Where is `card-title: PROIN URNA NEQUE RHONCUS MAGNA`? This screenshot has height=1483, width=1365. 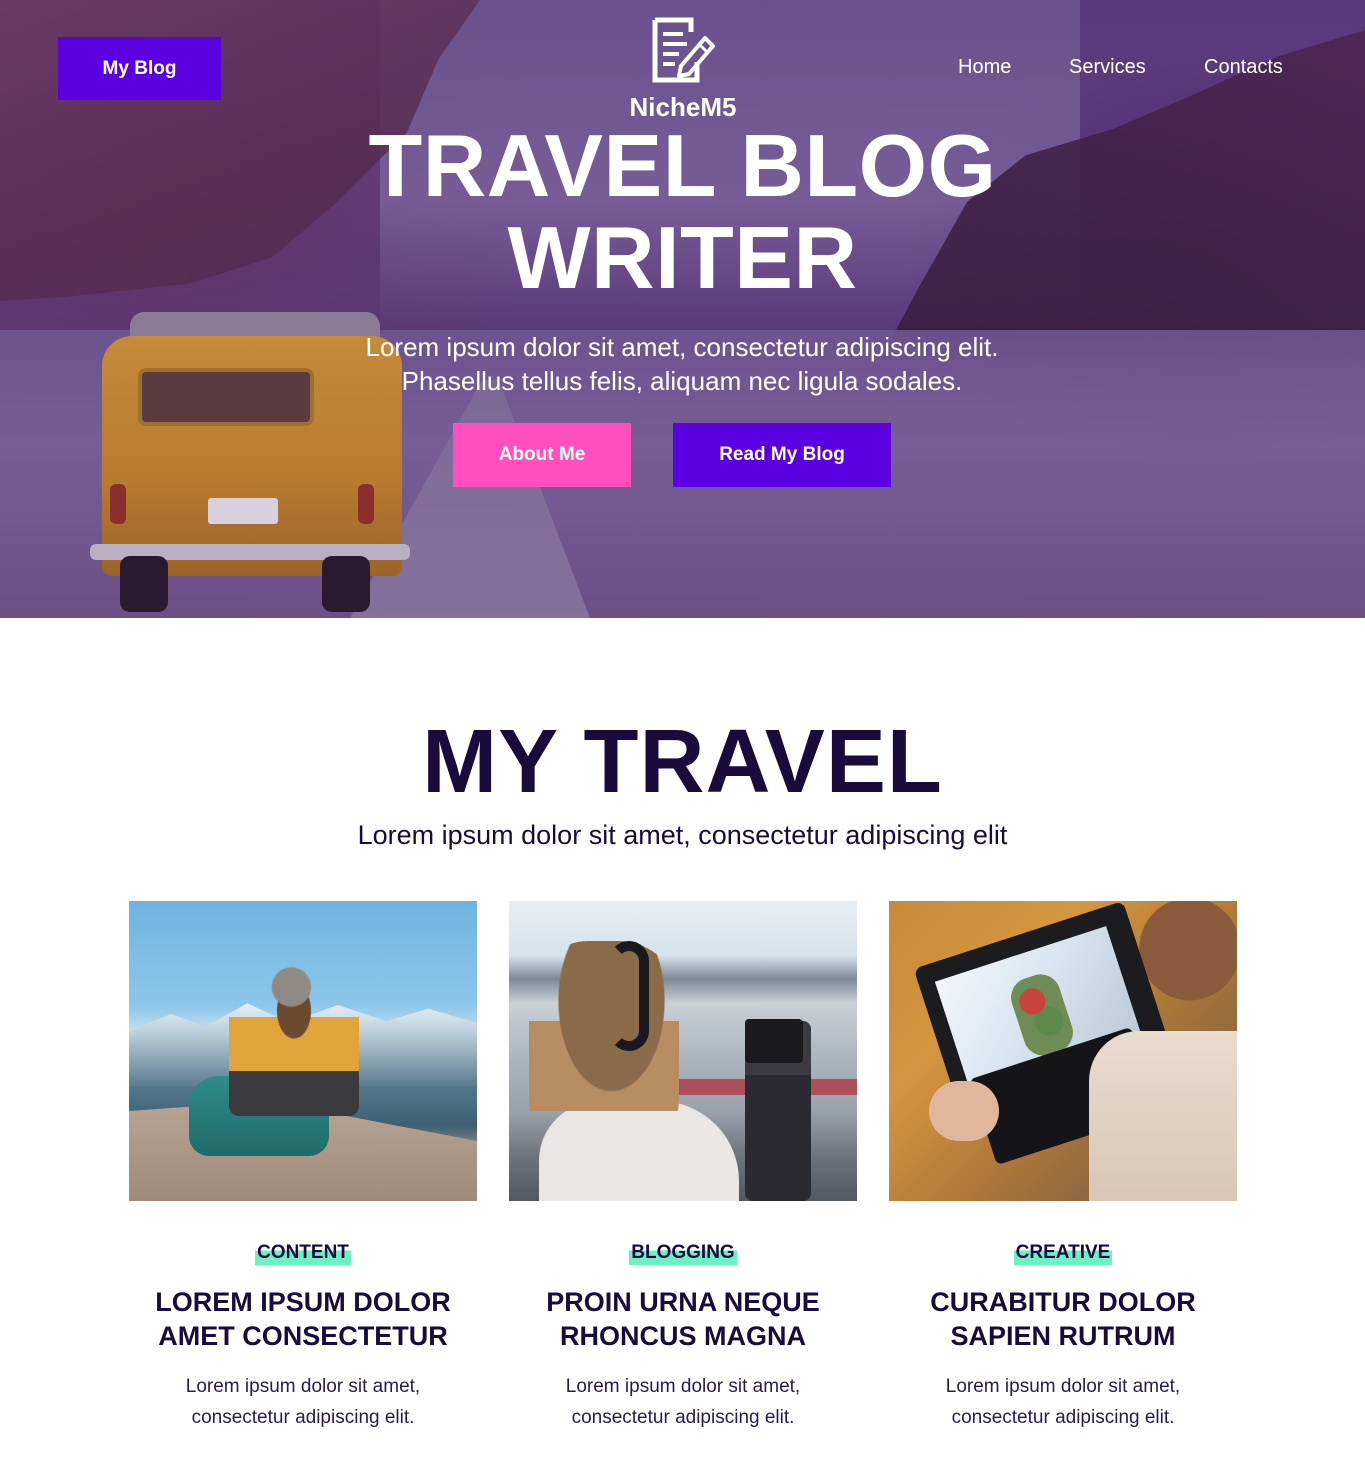 card-title: PROIN URNA NEQUE RHONCUS MAGNA is located at coordinates (683, 1319).